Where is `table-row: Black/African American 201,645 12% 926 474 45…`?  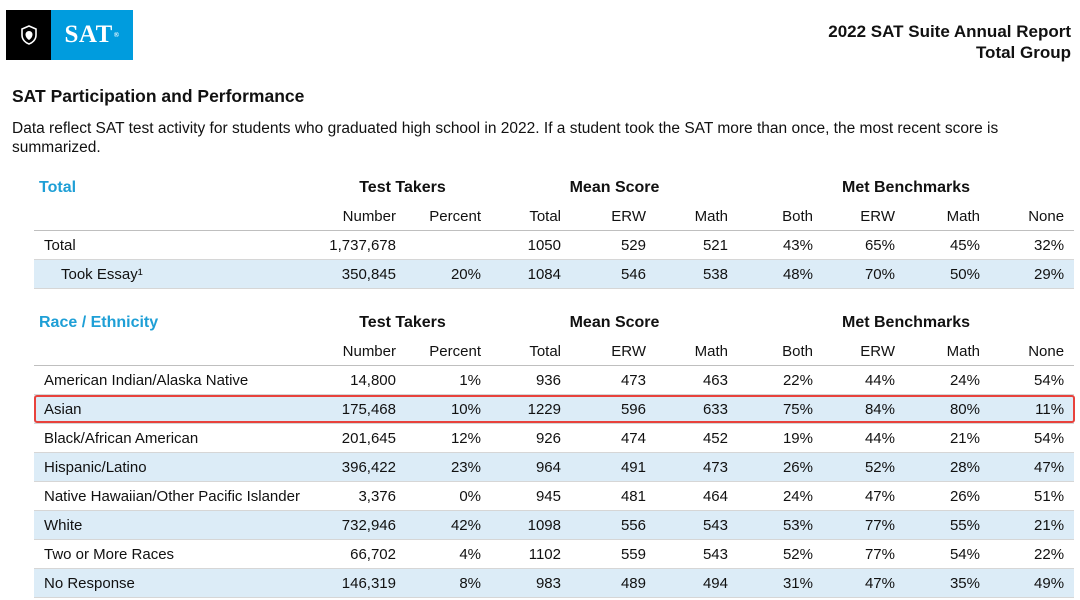 table-row: Black/African American 201,645 12% 926 474 45… is located at coordinates (554, 438).